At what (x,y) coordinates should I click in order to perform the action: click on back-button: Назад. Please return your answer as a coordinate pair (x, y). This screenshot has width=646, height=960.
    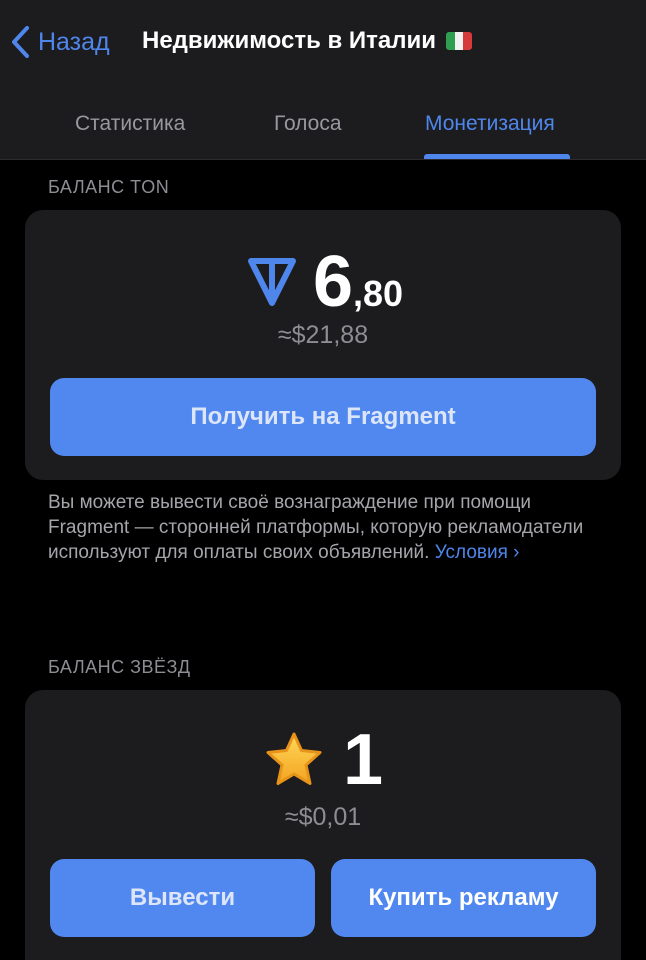
    Looking at the image, I should click on (60, 42).